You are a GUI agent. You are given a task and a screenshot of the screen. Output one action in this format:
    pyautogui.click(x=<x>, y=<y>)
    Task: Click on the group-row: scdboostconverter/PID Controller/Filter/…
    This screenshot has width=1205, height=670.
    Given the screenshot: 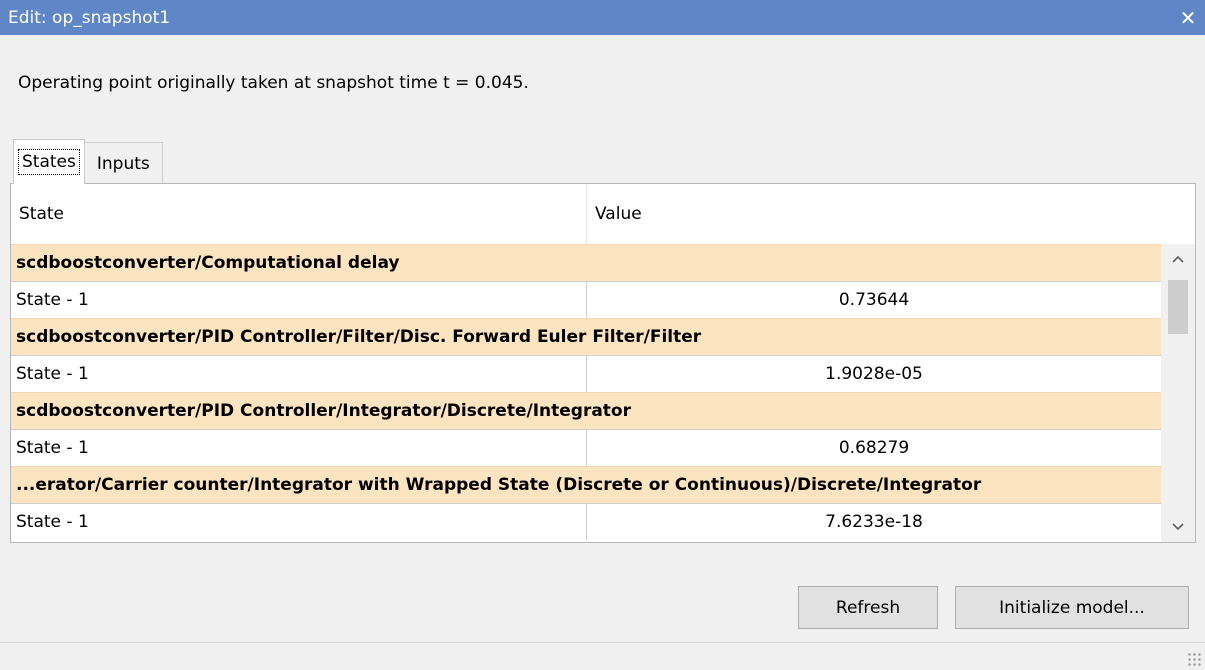 What is the action you would take?
    pyautogui.click(x=586, y=336)
    